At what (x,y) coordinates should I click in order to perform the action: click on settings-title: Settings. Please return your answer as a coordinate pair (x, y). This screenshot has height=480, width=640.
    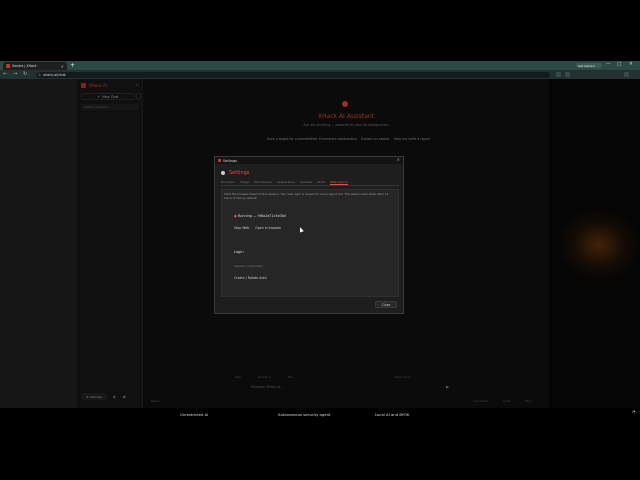
    Looking at the image, I should click on (239, 173).